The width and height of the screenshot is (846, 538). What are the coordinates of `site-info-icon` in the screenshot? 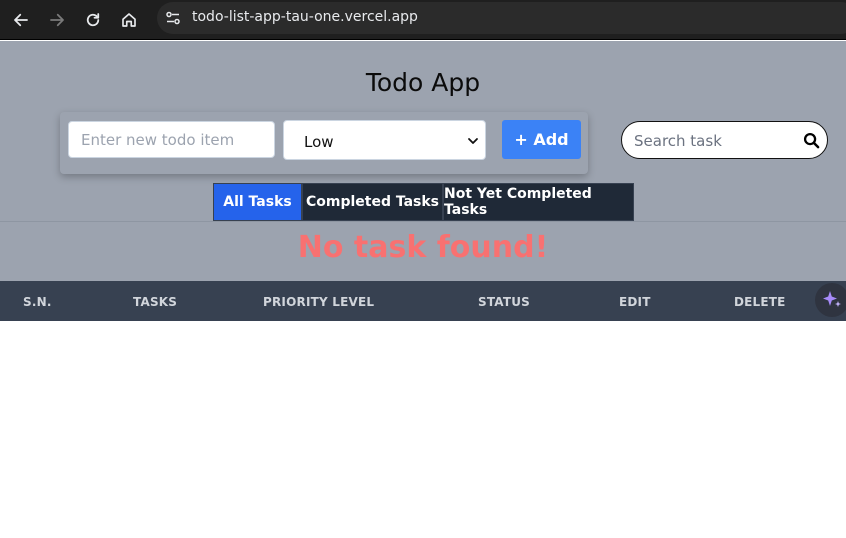 It's located at (173, 18).